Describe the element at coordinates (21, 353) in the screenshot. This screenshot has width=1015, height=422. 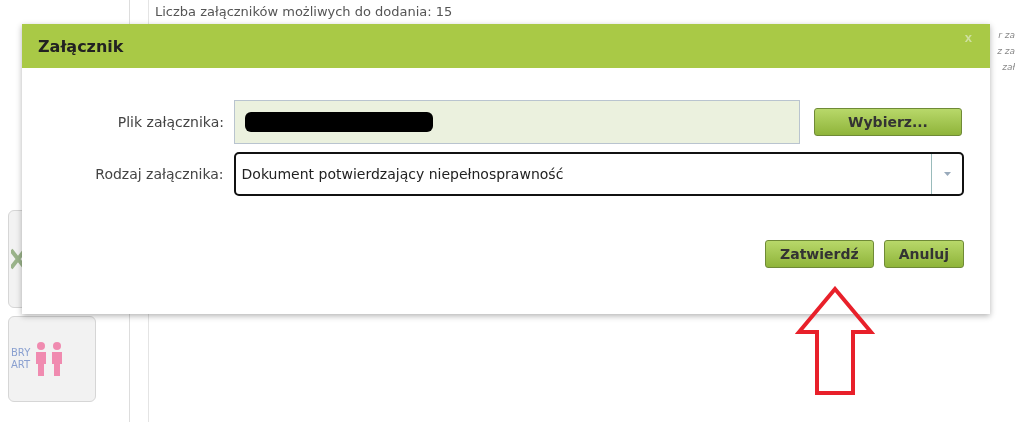
I see `logo-text: BRY` at that location.